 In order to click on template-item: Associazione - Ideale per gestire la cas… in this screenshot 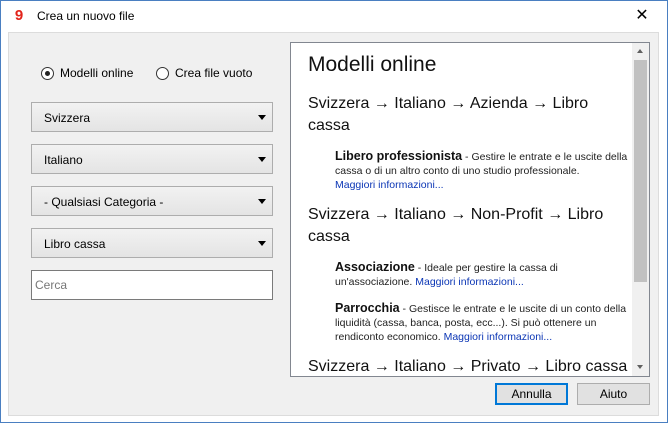, I will do `click(481, 274)`.